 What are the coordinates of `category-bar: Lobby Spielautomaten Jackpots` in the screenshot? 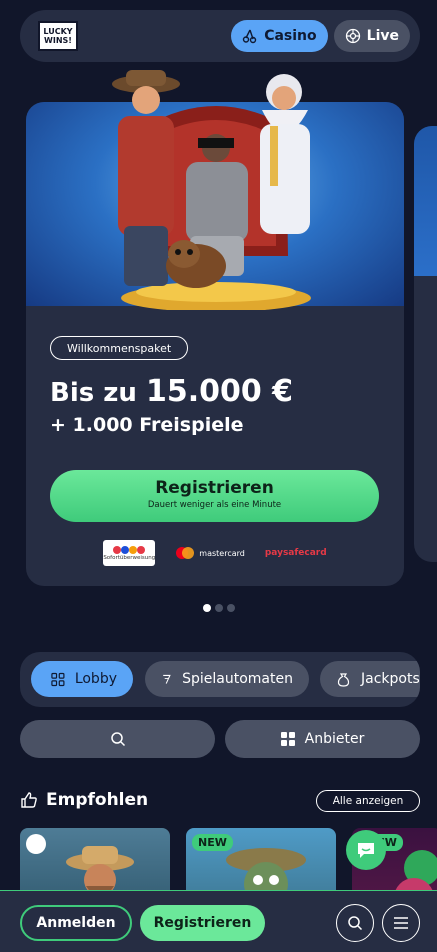 It's located at (220, 679).